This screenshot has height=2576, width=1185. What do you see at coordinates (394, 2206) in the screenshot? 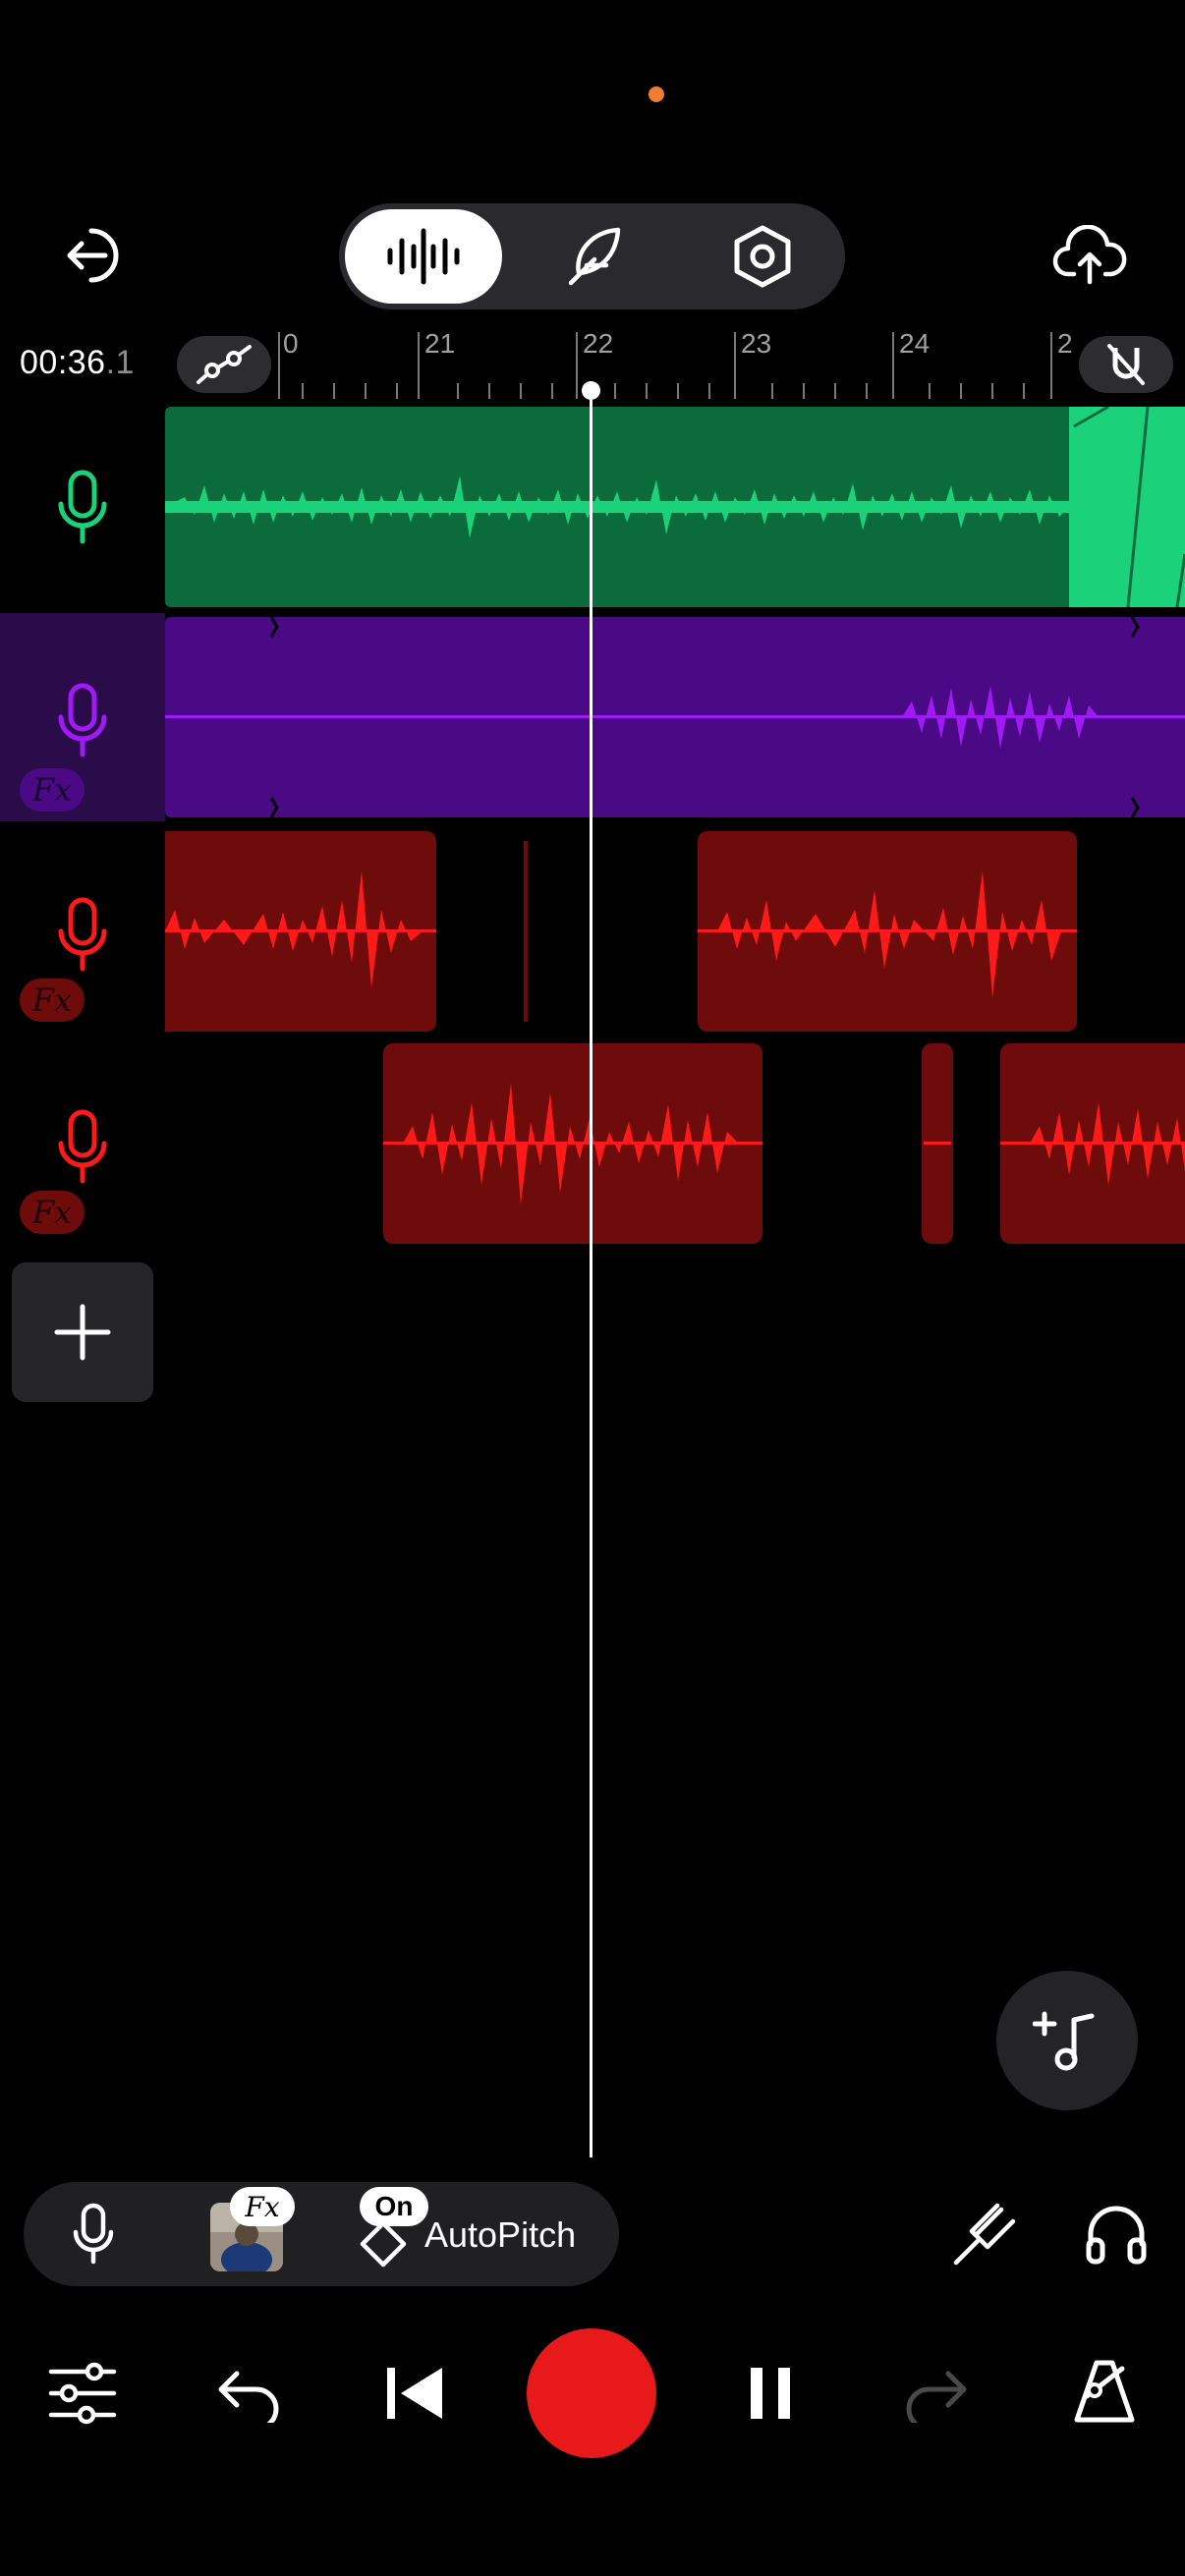
I see `autopitch-on-badge: On` at bounding box center [394, 2206].